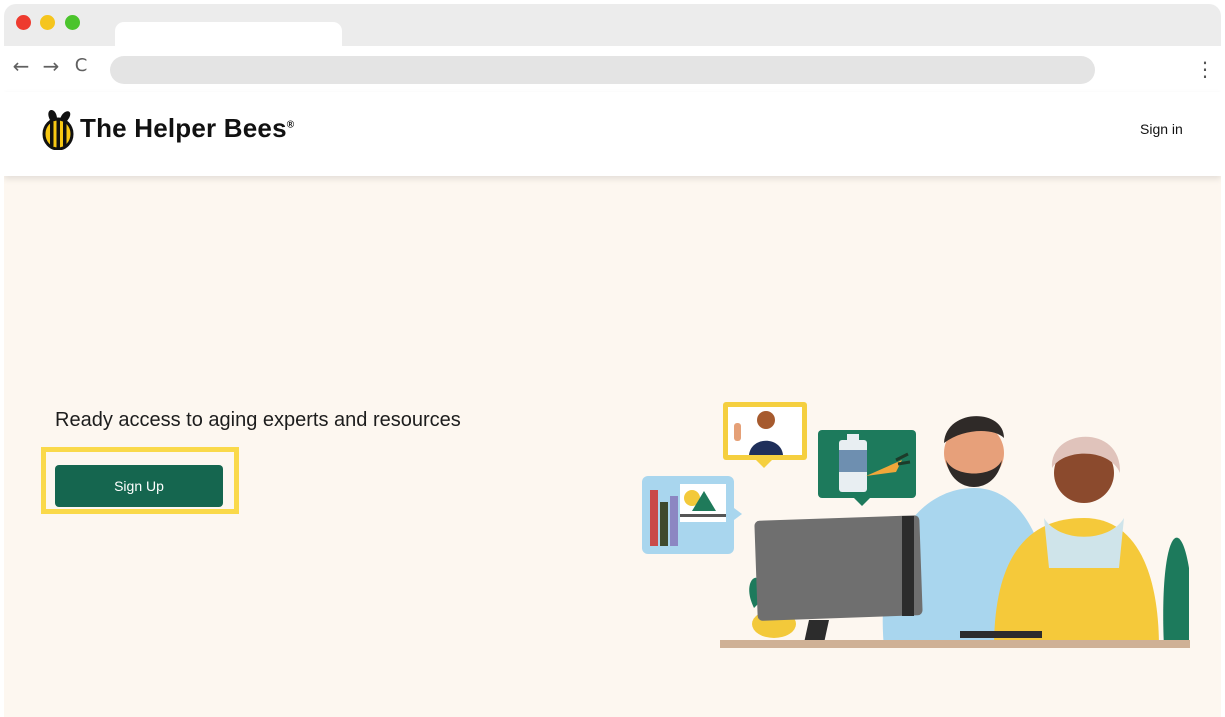 This screenshot has height=717, width=1225. Describe the element at coordinates (228, 34) in the screenshot. I see `browser-tab` at that location.